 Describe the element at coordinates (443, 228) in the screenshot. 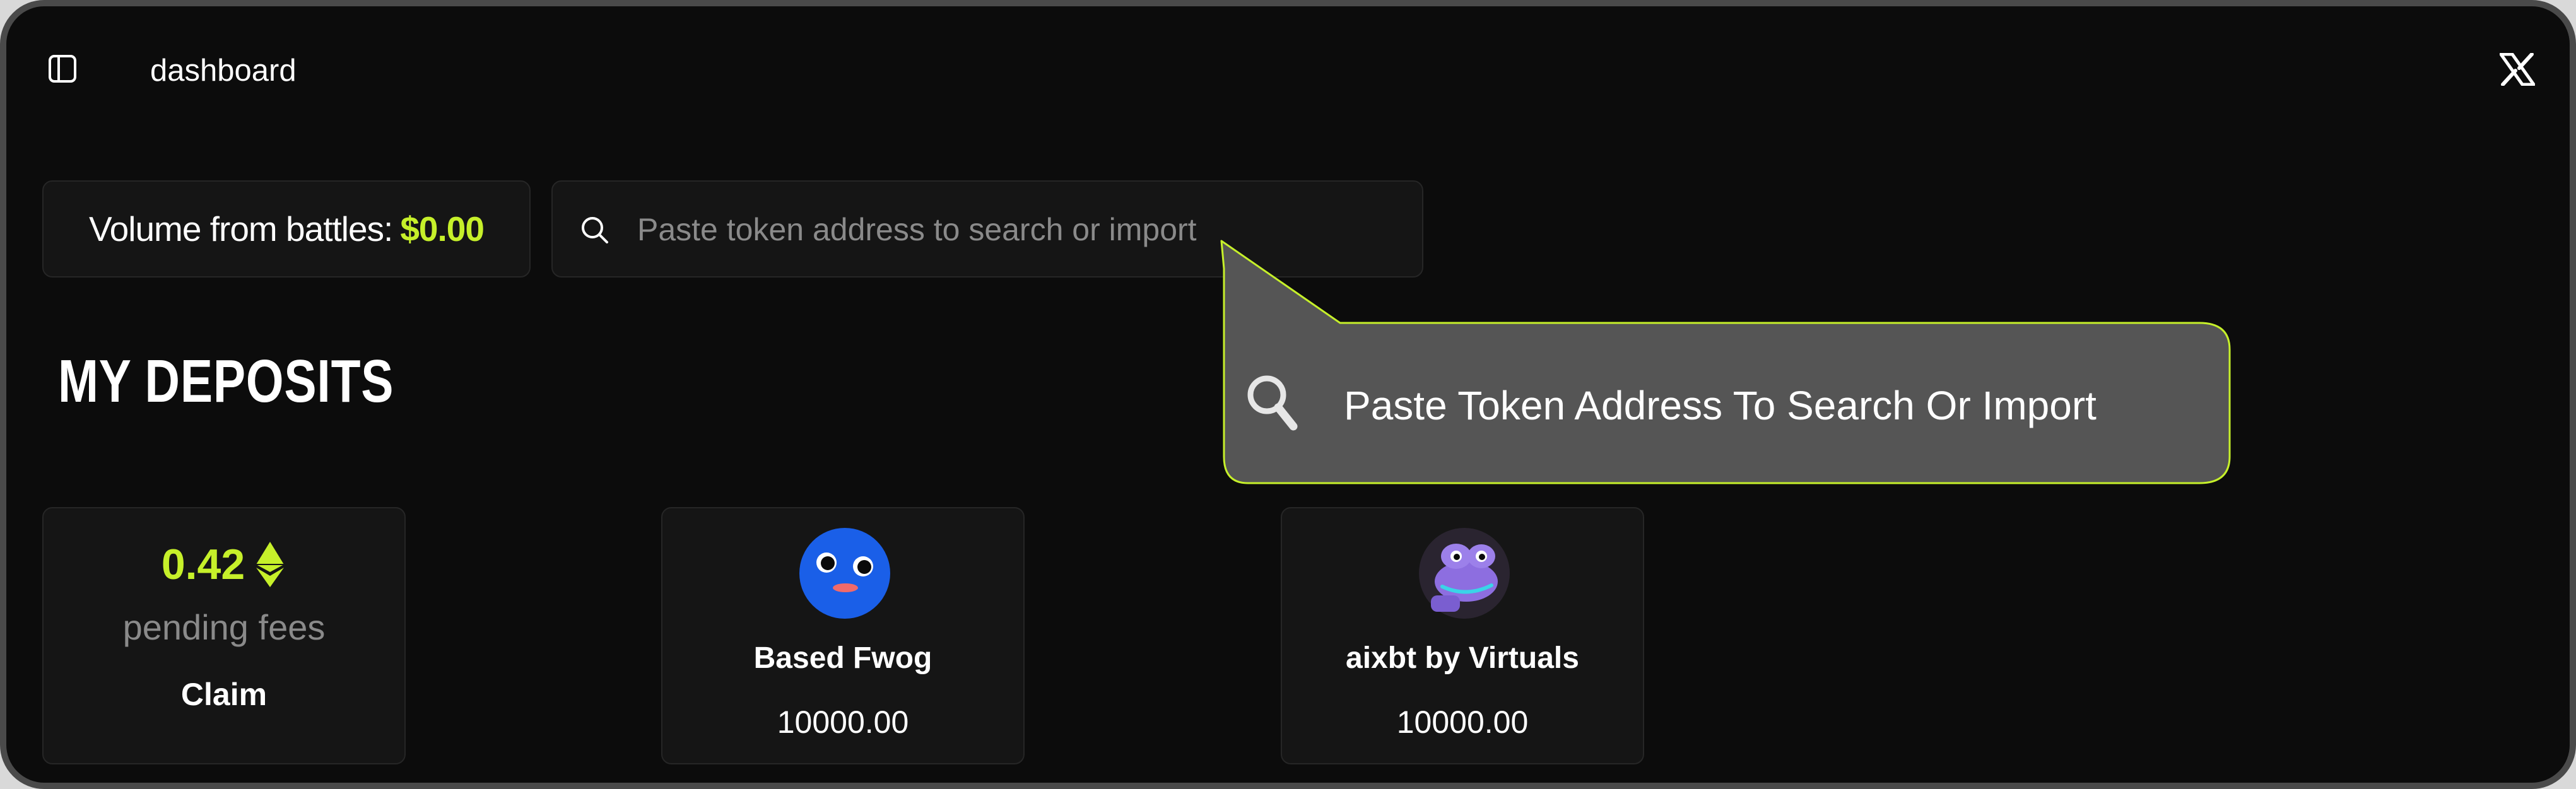

I see `volume-value: $0.00` at that location.